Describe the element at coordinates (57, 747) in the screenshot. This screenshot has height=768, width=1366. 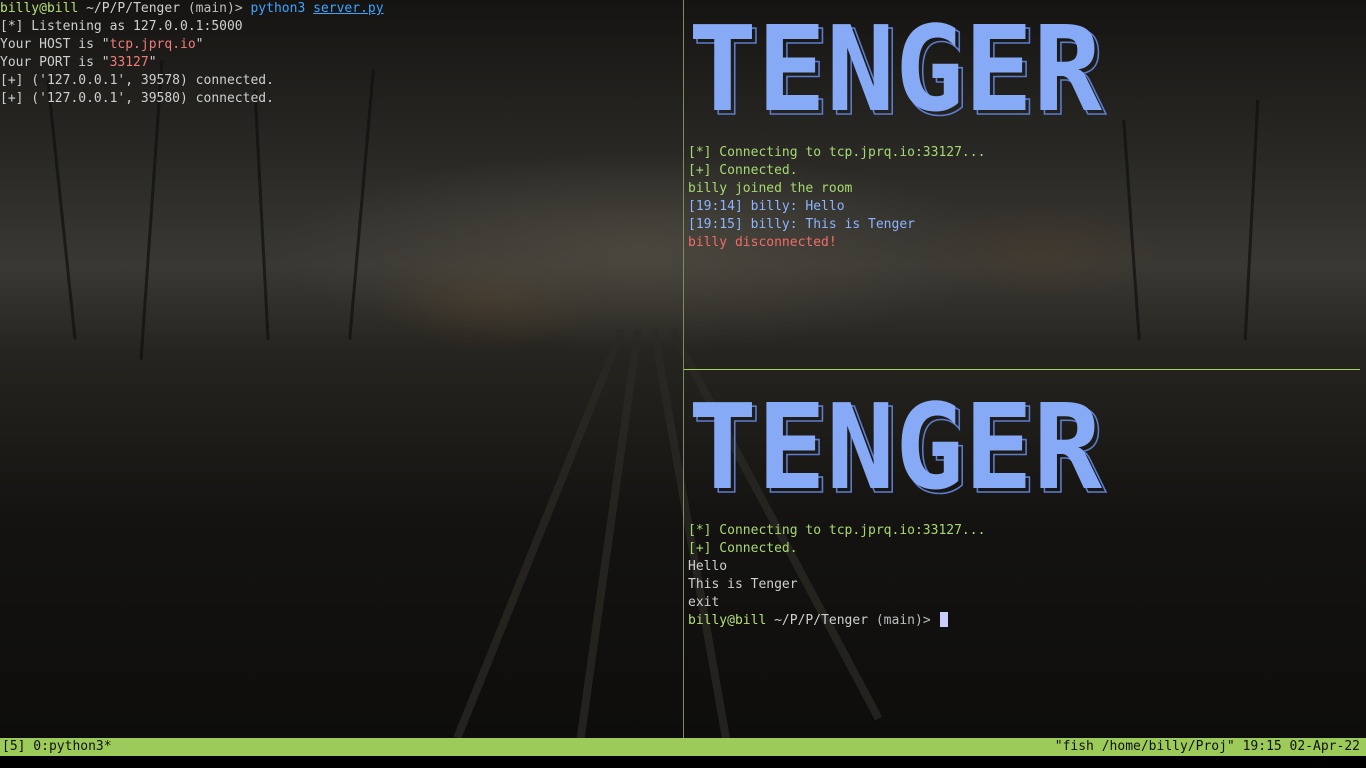
I see `window-list: [5] 0:python3*` at that location.